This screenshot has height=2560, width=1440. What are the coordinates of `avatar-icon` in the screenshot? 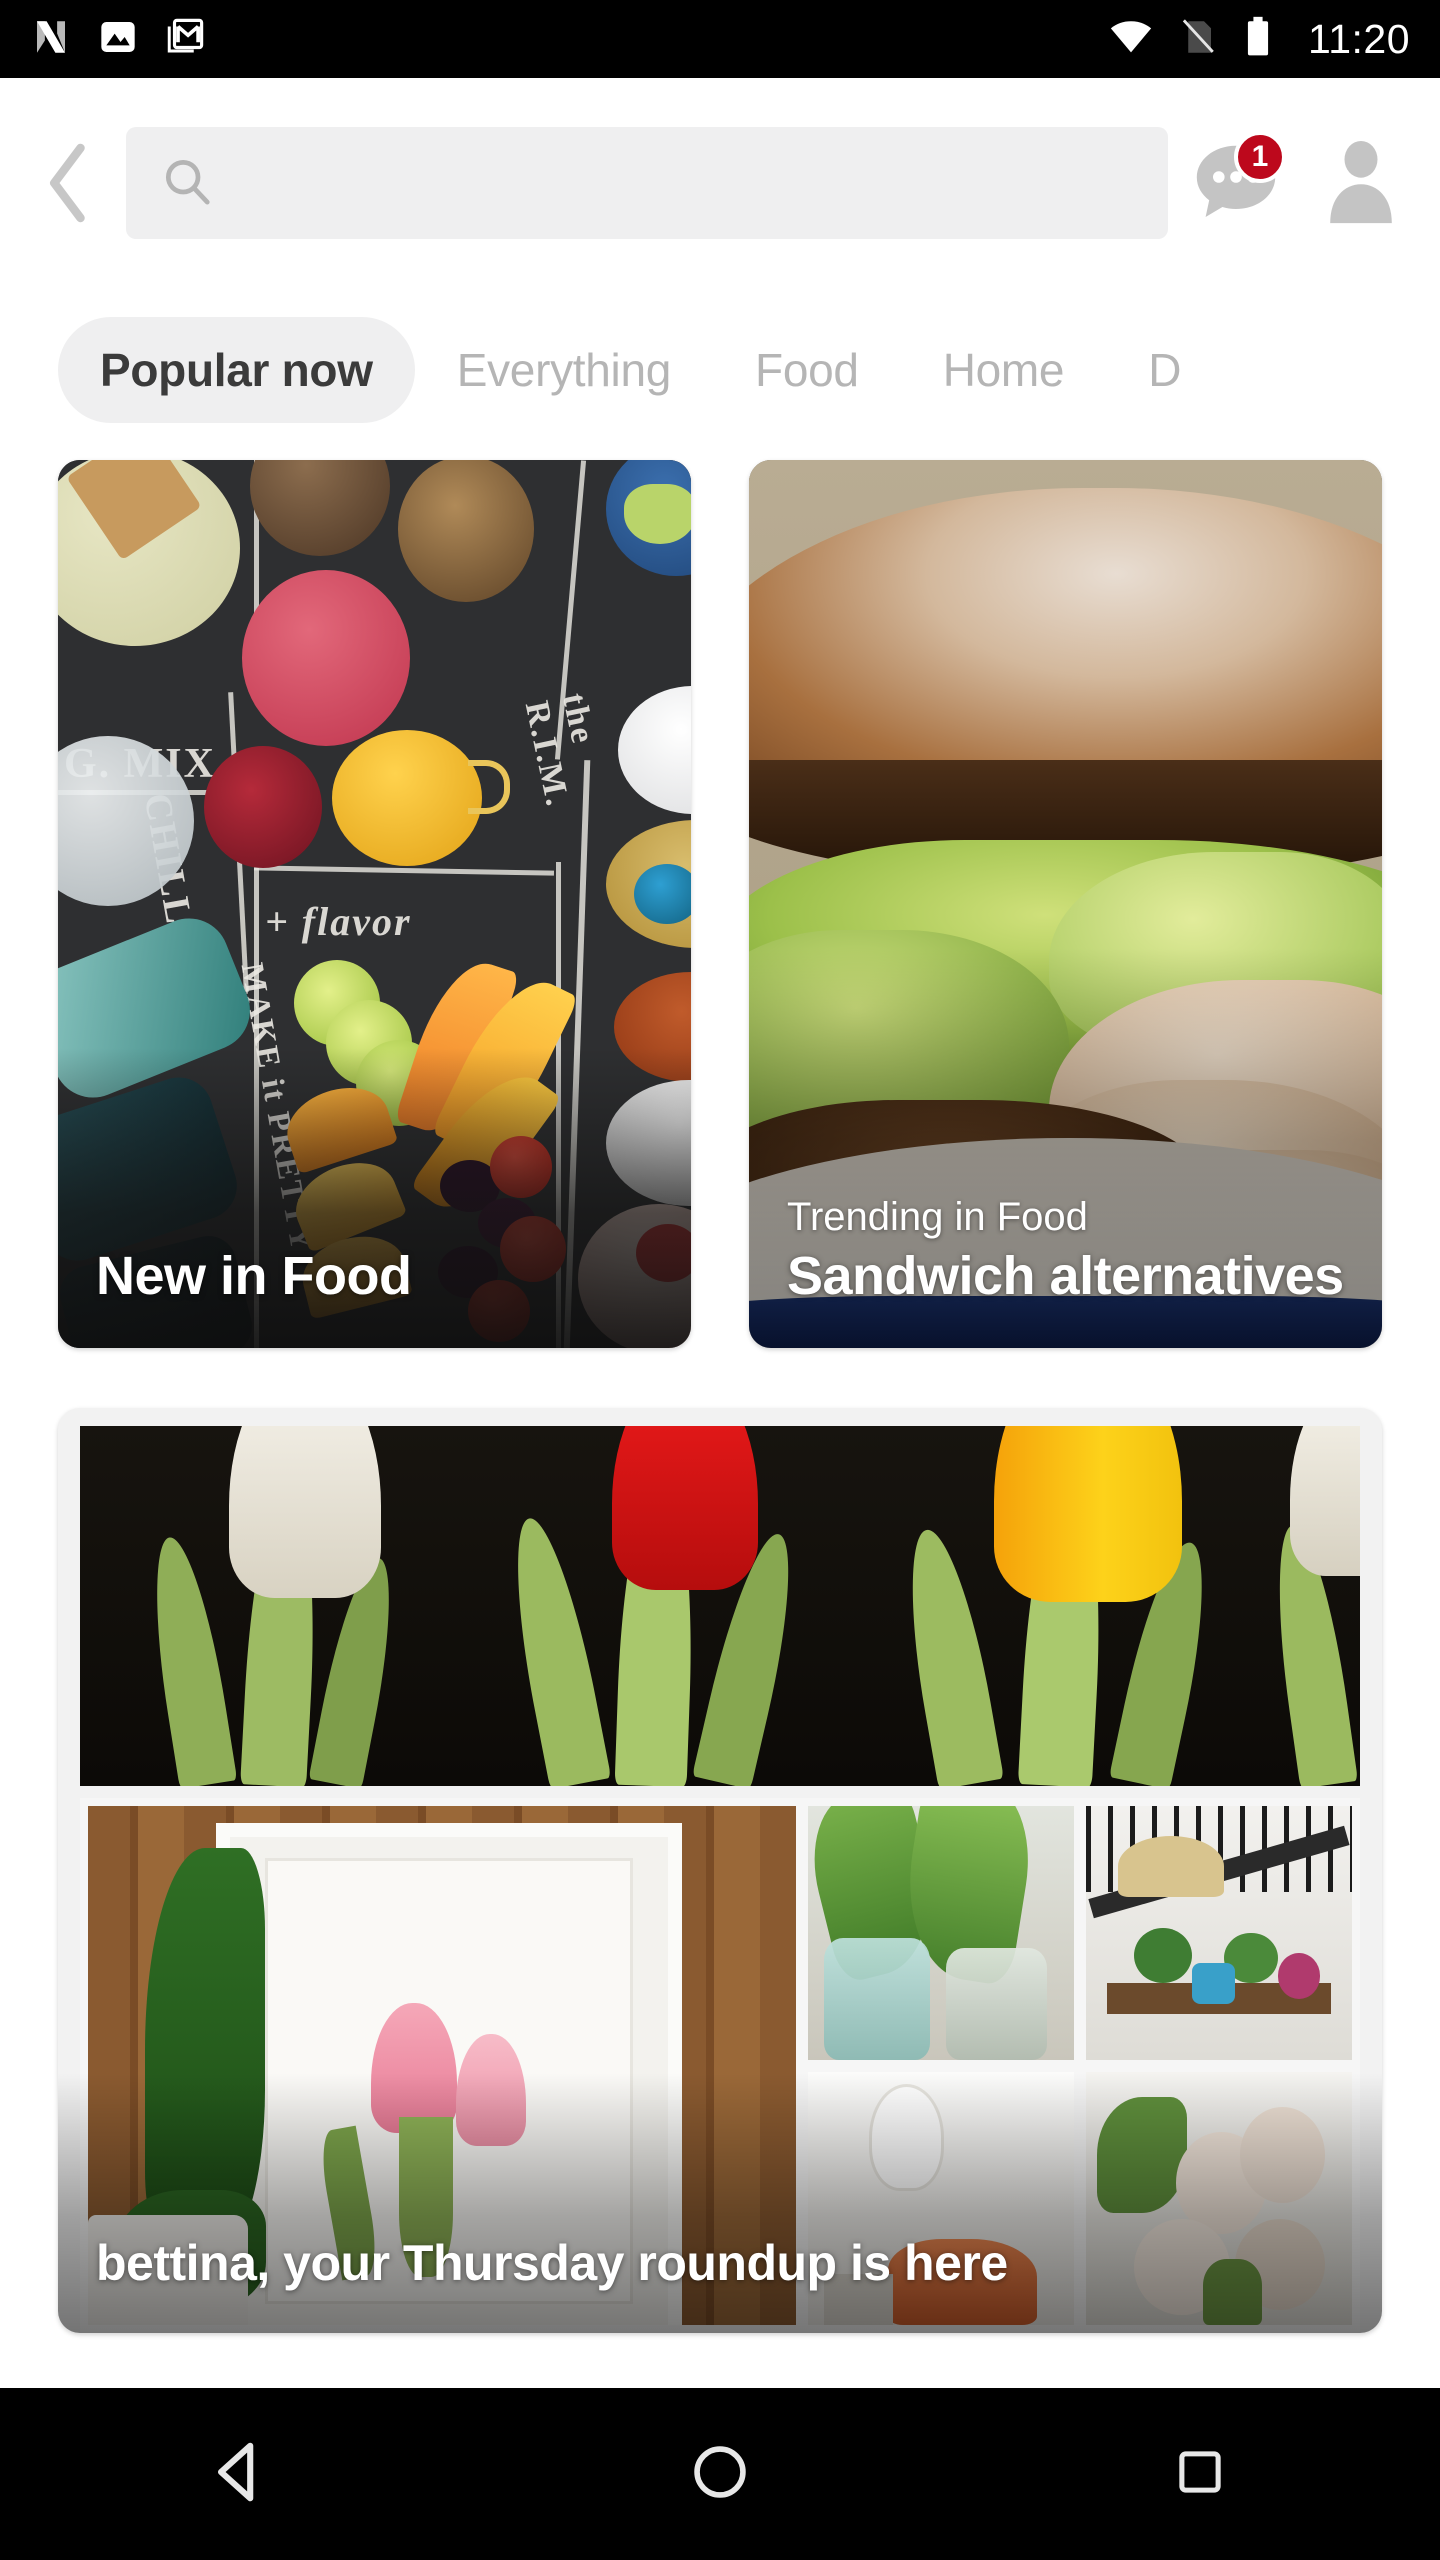 It's located at (1361, 183).